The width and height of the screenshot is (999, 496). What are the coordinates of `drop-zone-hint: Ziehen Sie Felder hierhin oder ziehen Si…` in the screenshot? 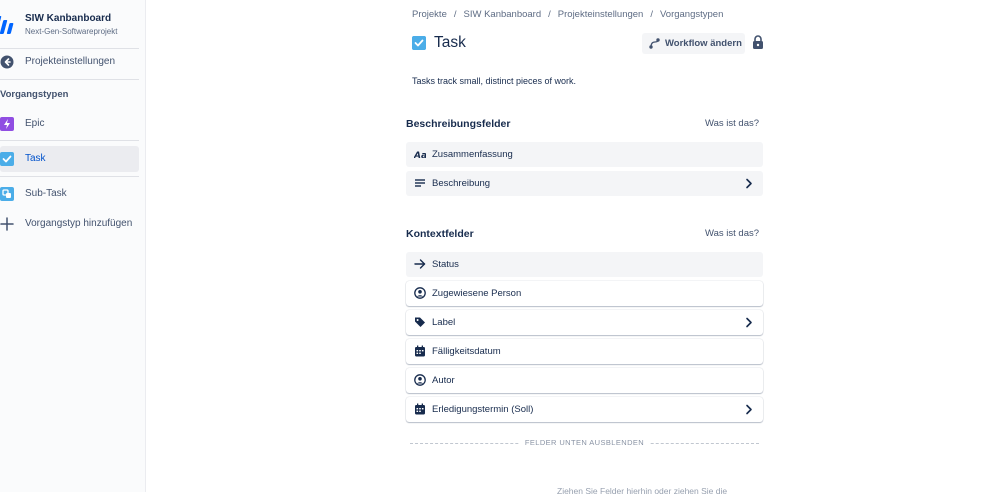 It's located at (642, 491).